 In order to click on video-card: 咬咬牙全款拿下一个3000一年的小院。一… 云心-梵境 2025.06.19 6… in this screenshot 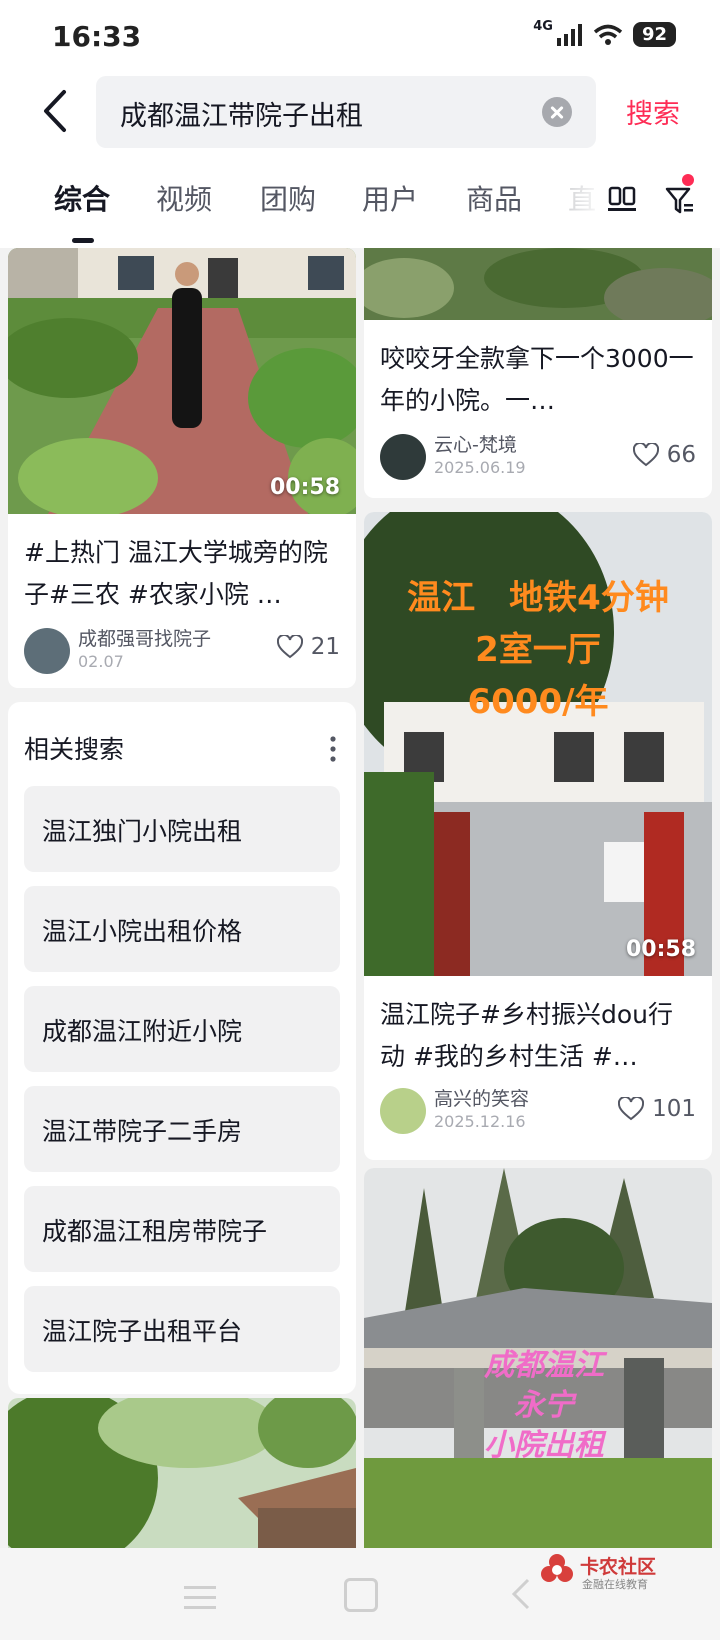, I will do `click(538, 373)`.